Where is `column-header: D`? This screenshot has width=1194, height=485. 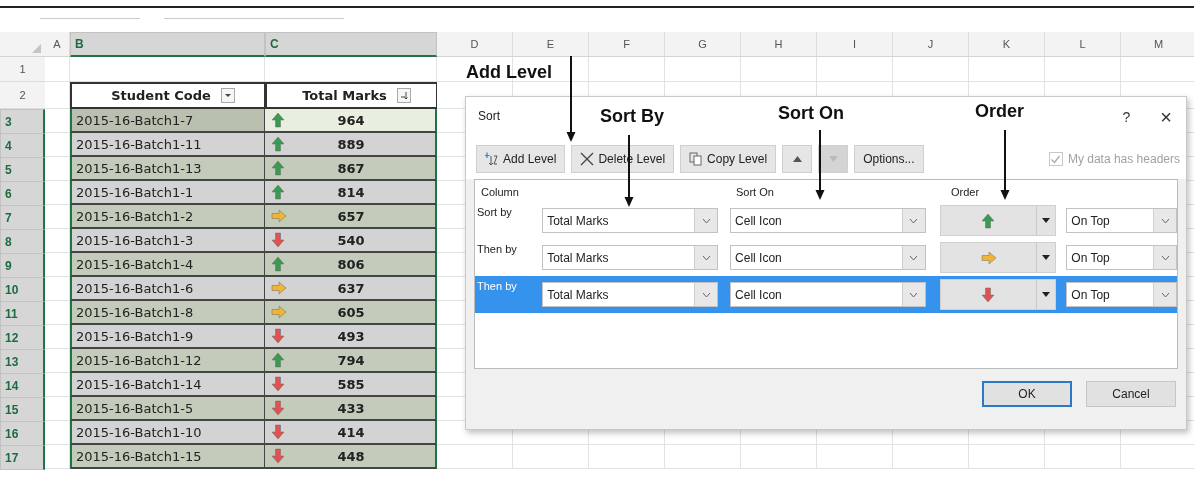
column-header: D is located at coordinates (475, 44).